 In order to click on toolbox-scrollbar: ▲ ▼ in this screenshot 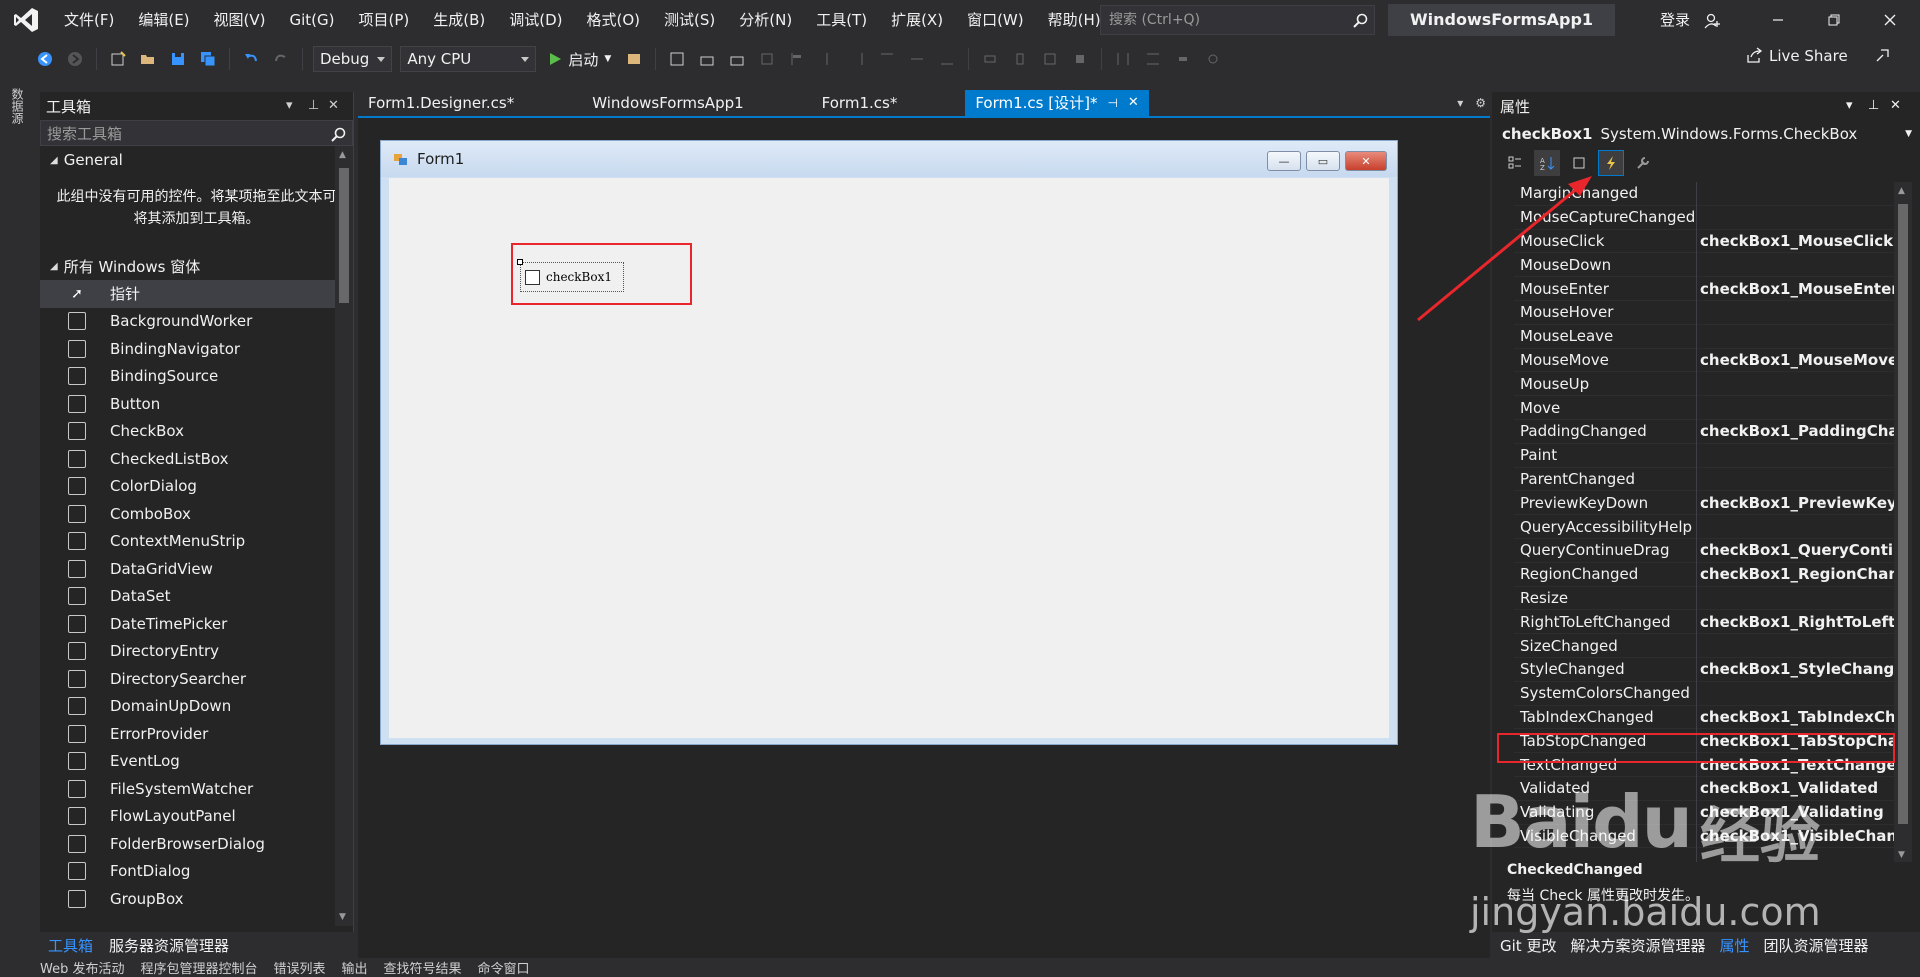, I will do `click(344, 536)`.